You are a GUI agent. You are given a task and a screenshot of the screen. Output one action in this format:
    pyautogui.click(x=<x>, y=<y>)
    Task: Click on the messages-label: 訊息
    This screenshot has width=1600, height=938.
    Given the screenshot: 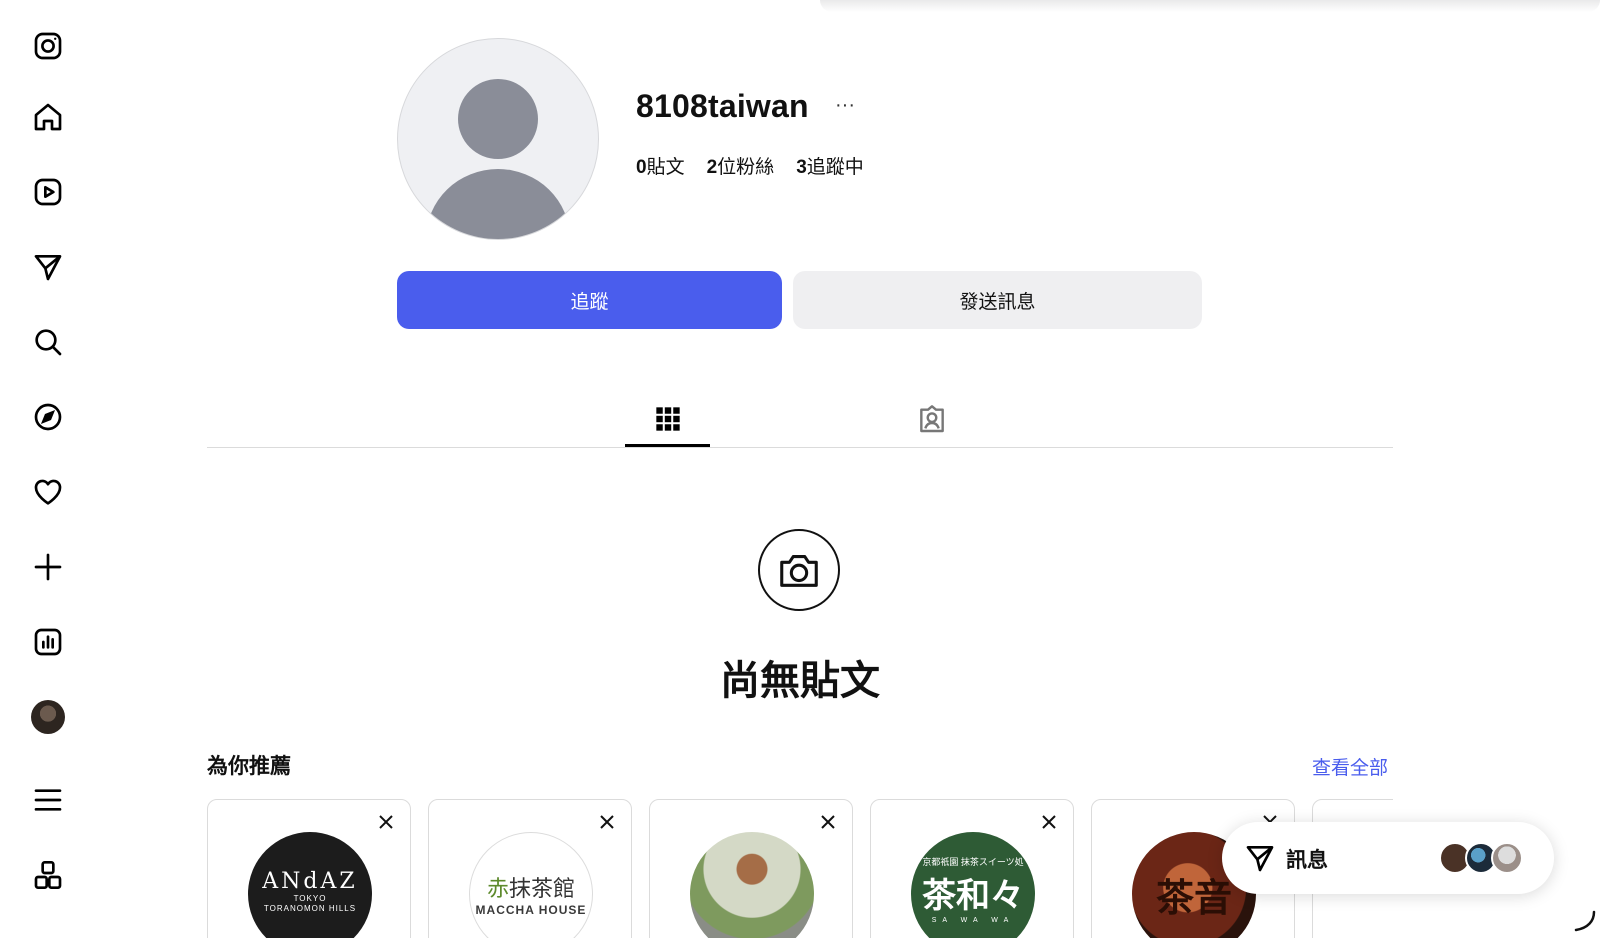 What is the action you would take?
    pyautogui.click(x=1307, y=860)
    